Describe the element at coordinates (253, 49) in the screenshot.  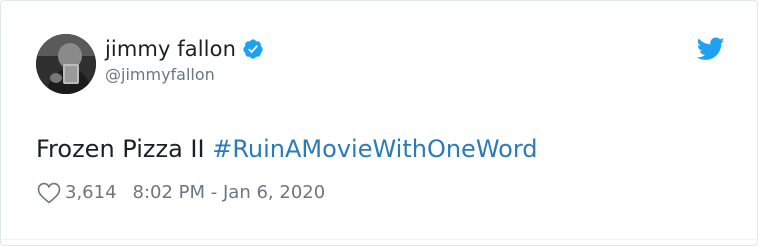
I see `verified-badge-icon` at that location.